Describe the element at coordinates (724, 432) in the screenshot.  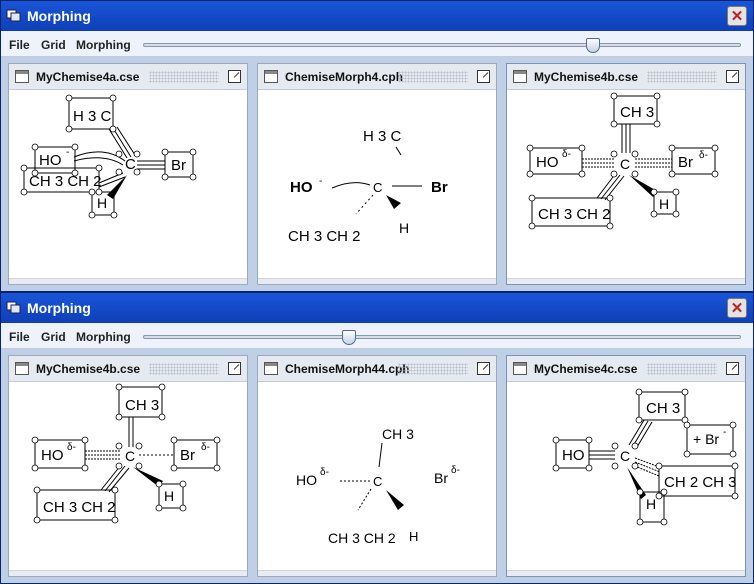
I see `bromine-charge: -` at that location.